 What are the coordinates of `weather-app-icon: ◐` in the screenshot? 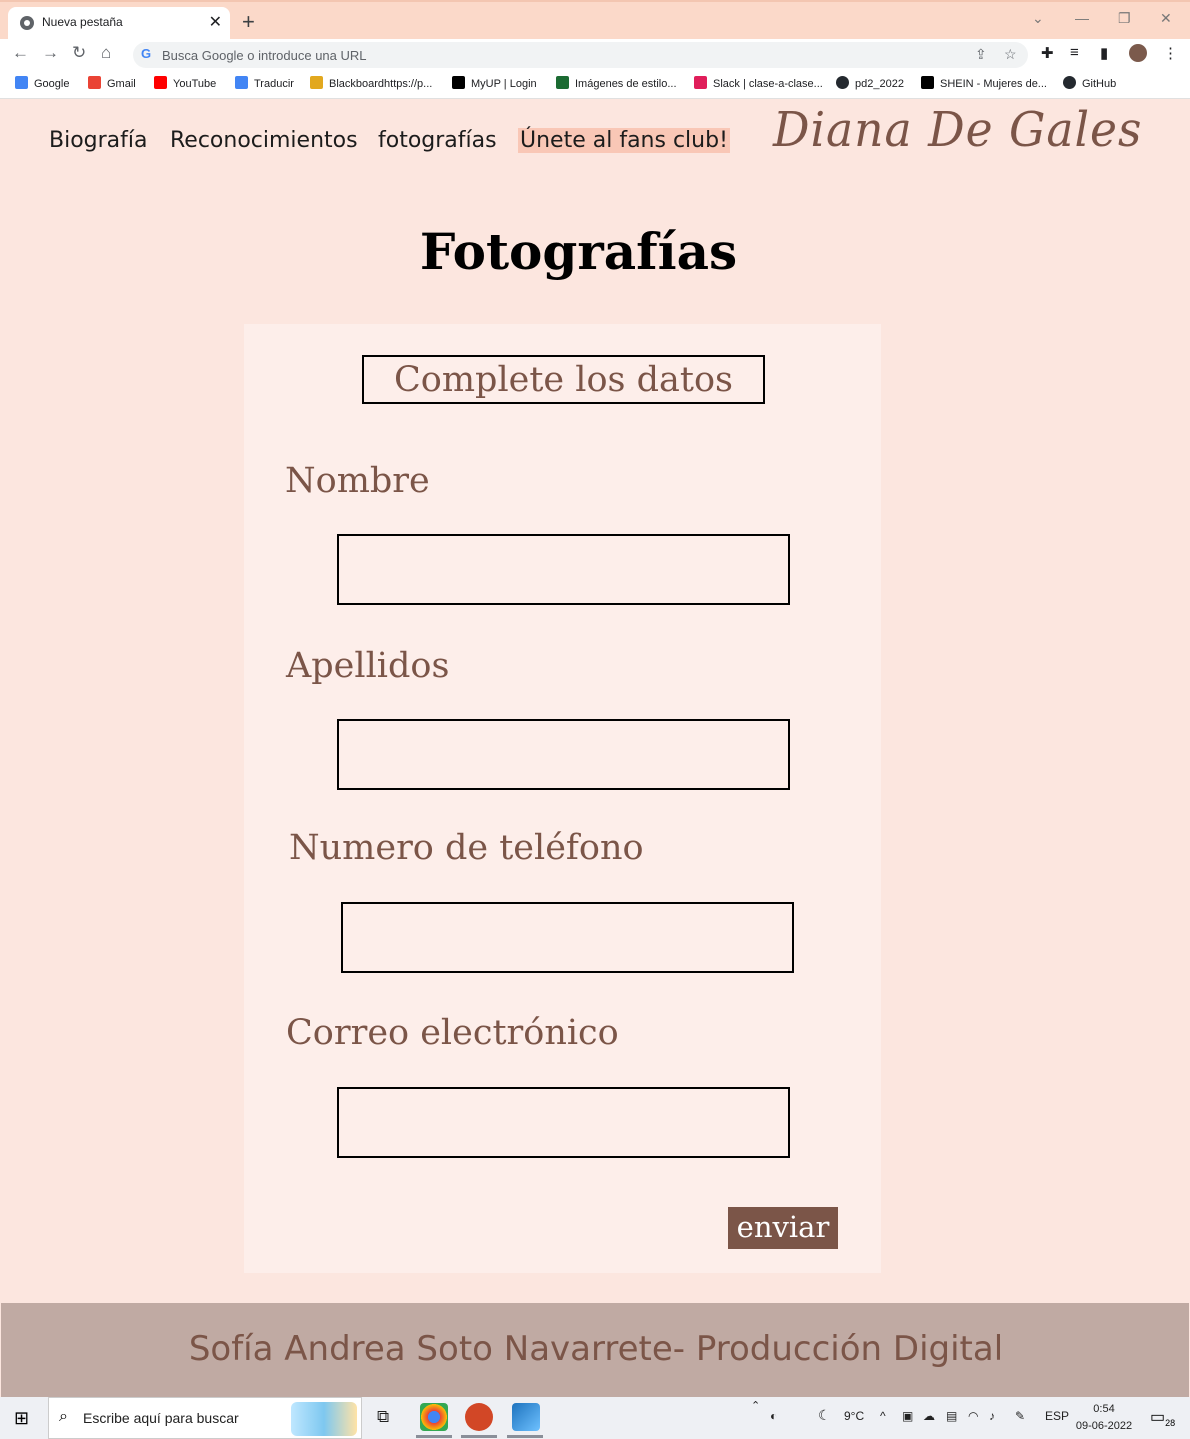 It's located at (773, 1416).